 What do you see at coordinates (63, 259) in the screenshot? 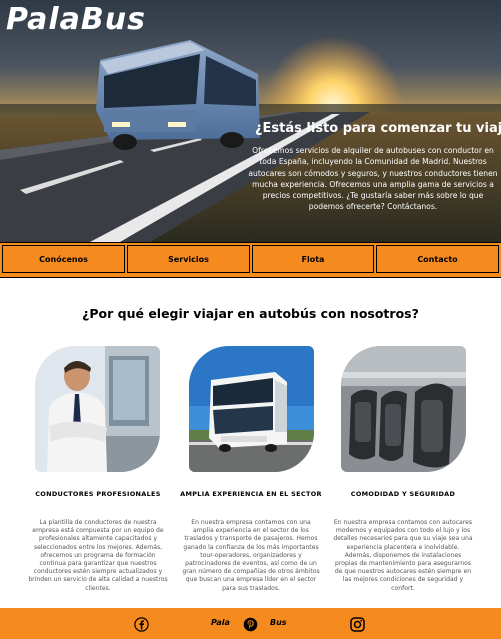
I see `nav-item-conocenos: Conócenos` at bounding box center [63, 259].